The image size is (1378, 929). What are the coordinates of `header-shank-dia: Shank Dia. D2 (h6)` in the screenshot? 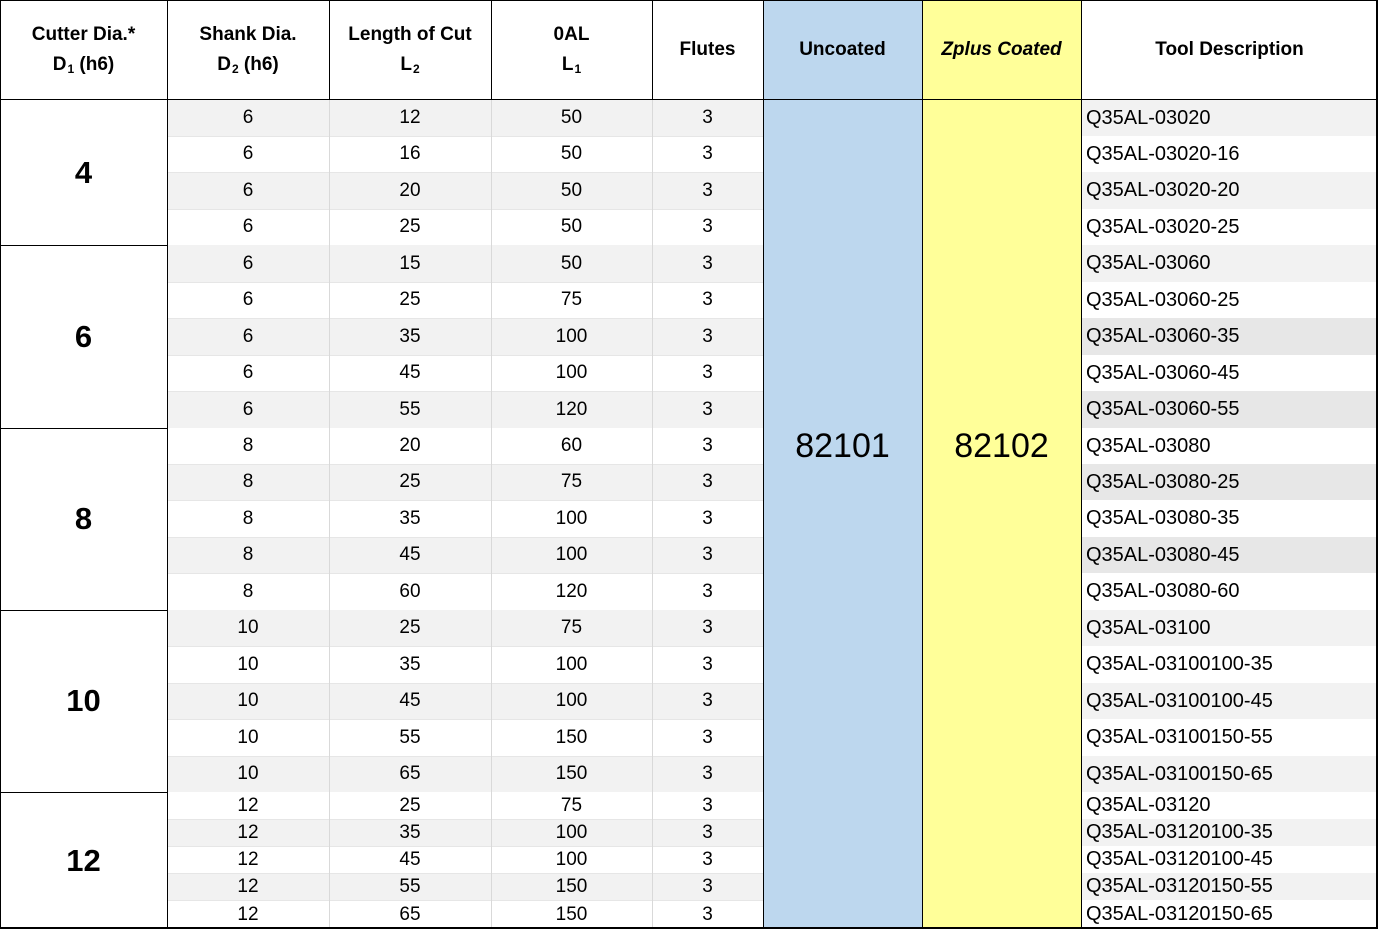 It's located at (248, 50).